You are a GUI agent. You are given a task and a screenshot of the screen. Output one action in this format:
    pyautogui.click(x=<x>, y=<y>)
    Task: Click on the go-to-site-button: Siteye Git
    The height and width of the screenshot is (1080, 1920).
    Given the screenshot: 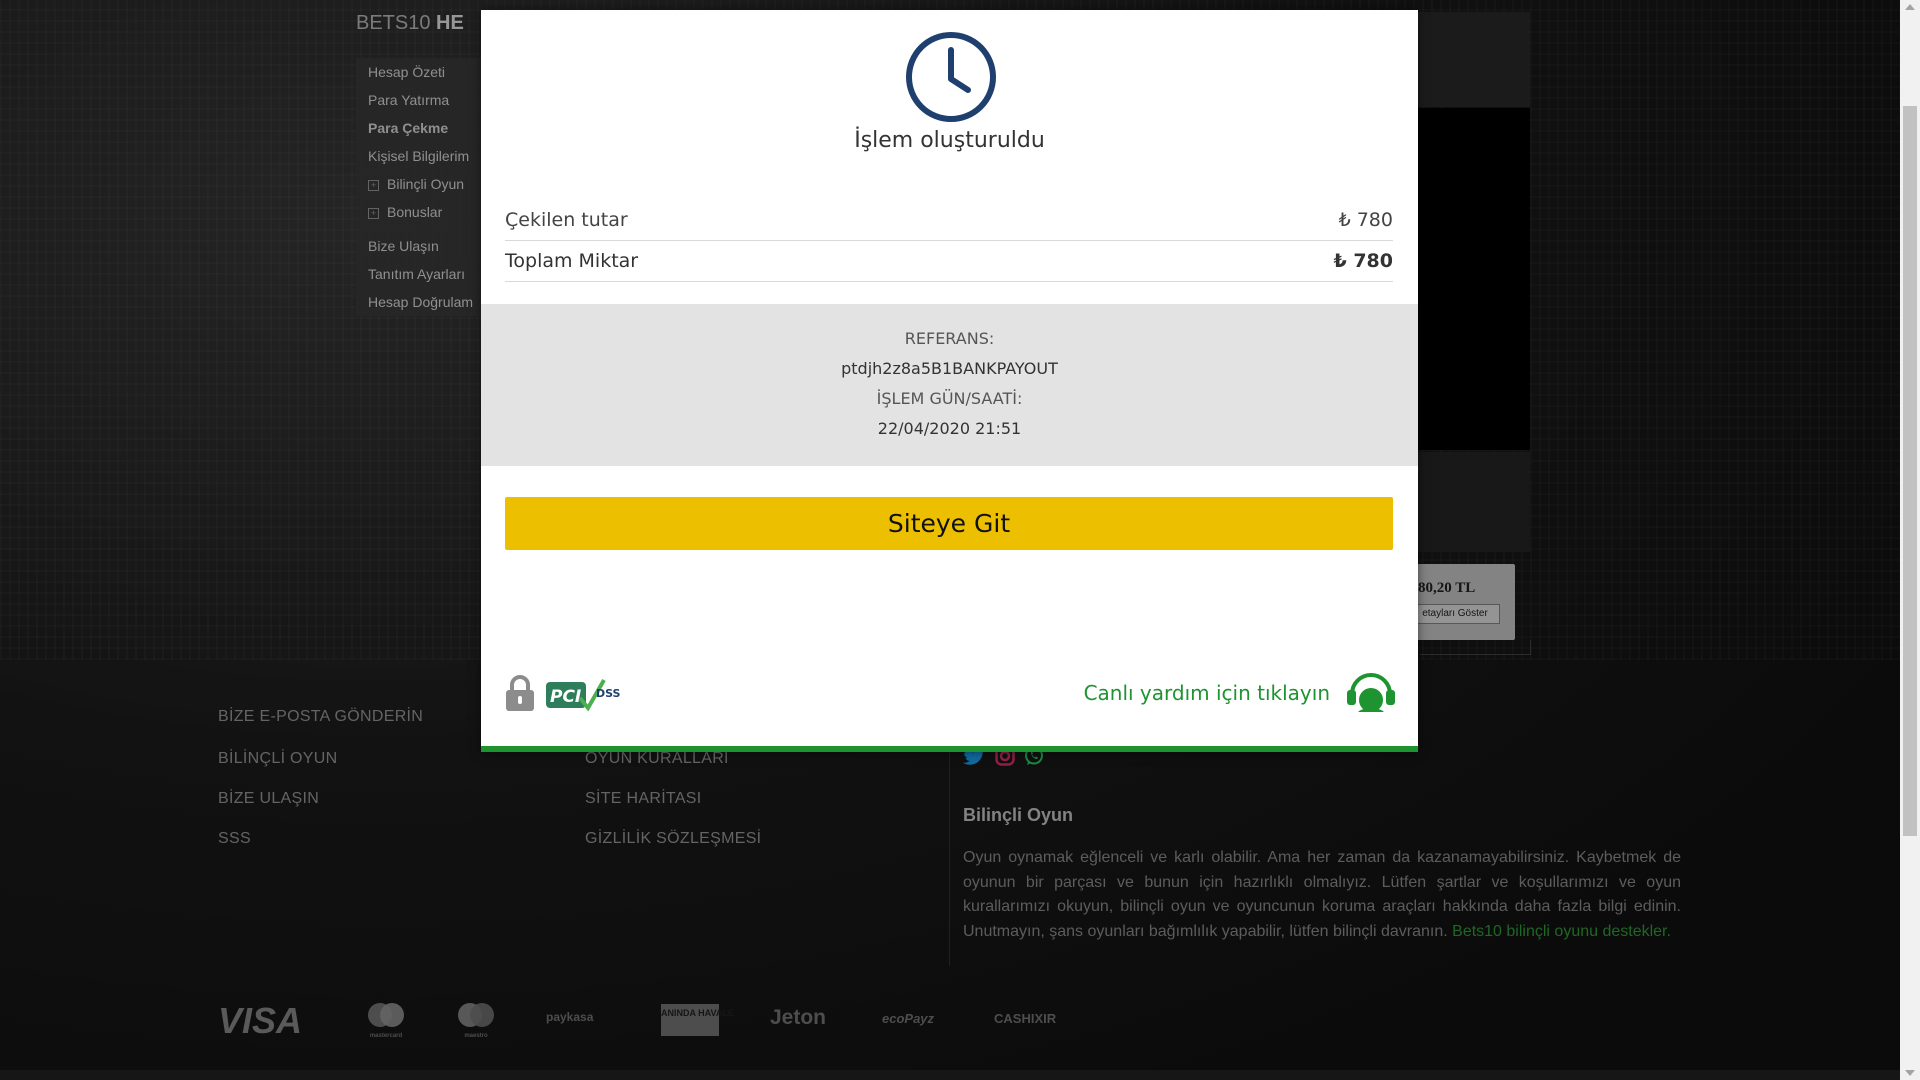 What is the action you would take?
    pyautogui.click(x=949, y=523)
    